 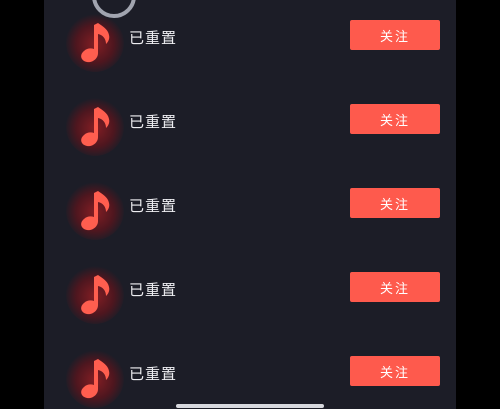 What do you see at coordinates (250, 372) in the screenshot?
I see `list-item: 已重置 关注` at bounding box center [250, 372].